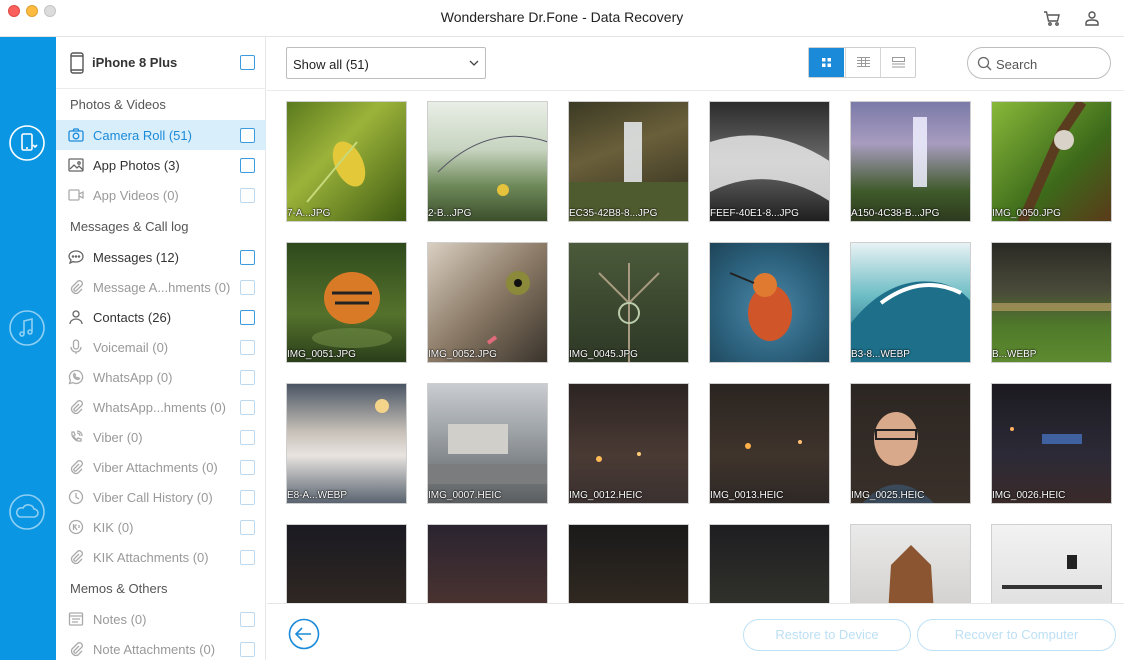  I want to click on sidebar-item-label: Viber Attachments (0), so click(155, 467).